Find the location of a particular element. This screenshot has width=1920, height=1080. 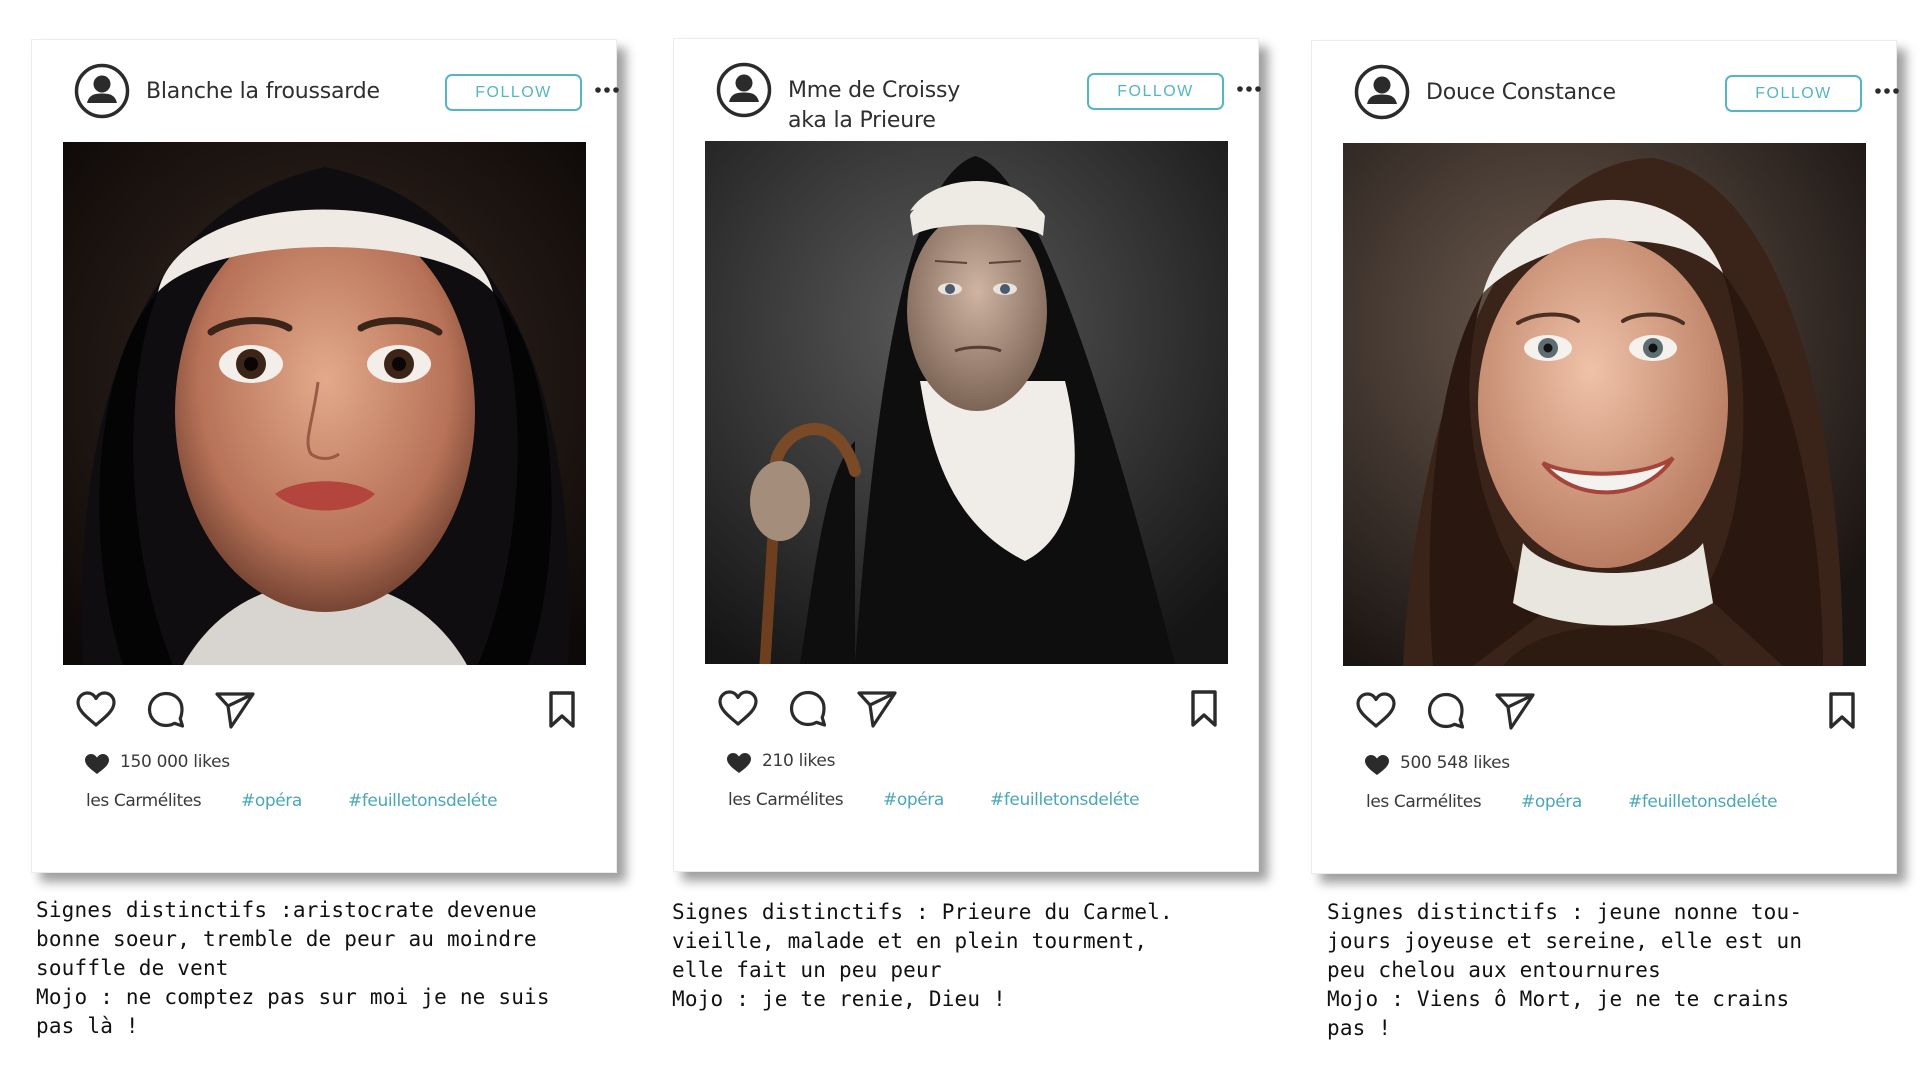

nun-portrait-old-image is located at coordinates (966, 402).